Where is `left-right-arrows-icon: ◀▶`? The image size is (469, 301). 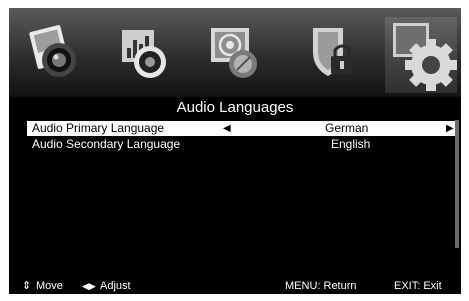
left-right-arrows-icon: ◀▶ is located at coordinates (89, 286).